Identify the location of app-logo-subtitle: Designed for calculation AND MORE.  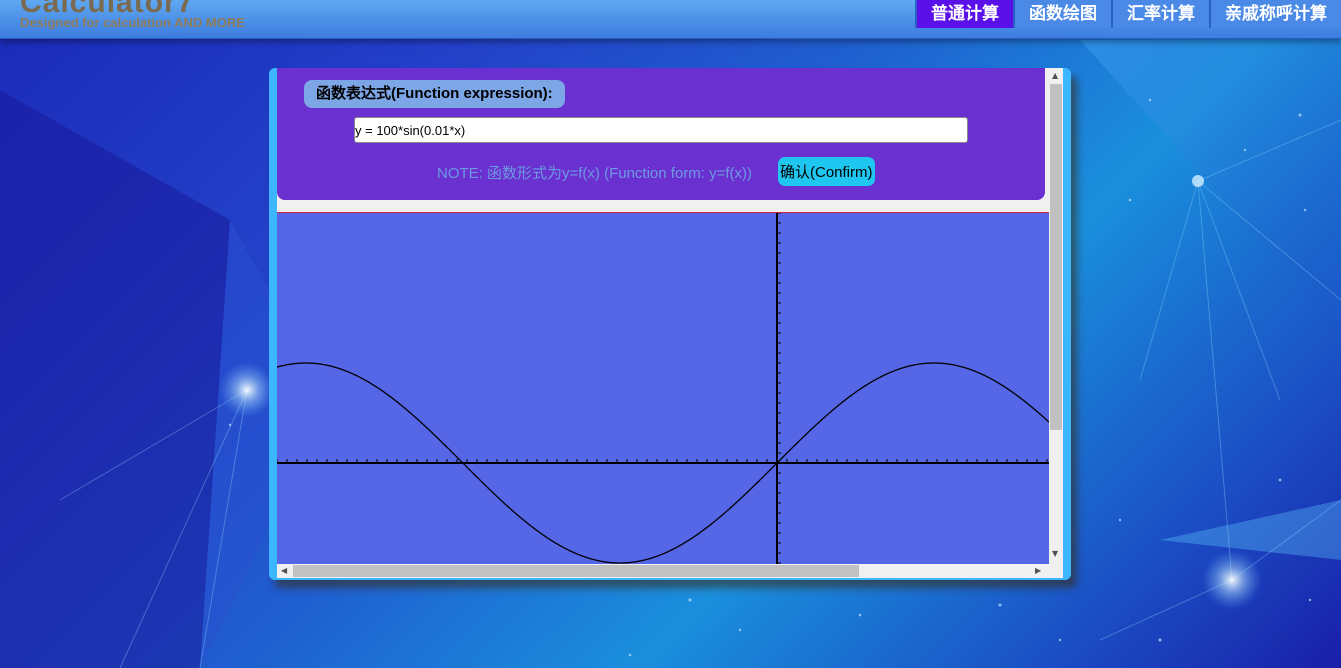
(132, 22).